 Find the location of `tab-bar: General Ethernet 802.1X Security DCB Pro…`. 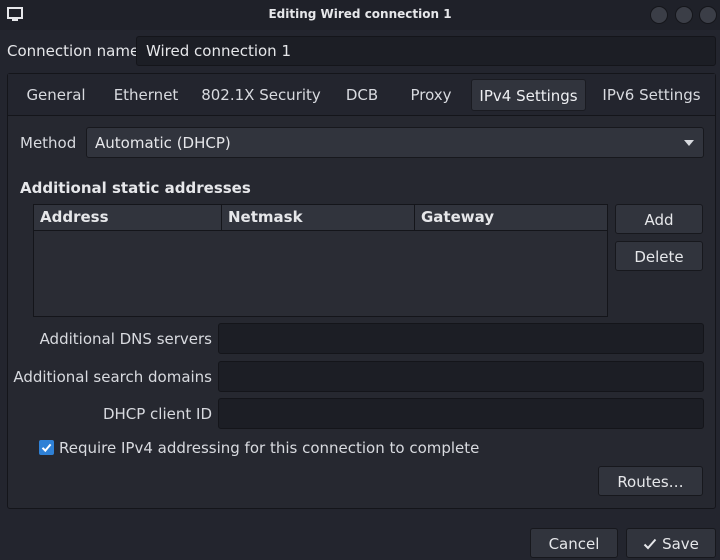

tab-bar: General Ethernet 802.1X Security DCB Pro… is located at coordinates (361, 95).